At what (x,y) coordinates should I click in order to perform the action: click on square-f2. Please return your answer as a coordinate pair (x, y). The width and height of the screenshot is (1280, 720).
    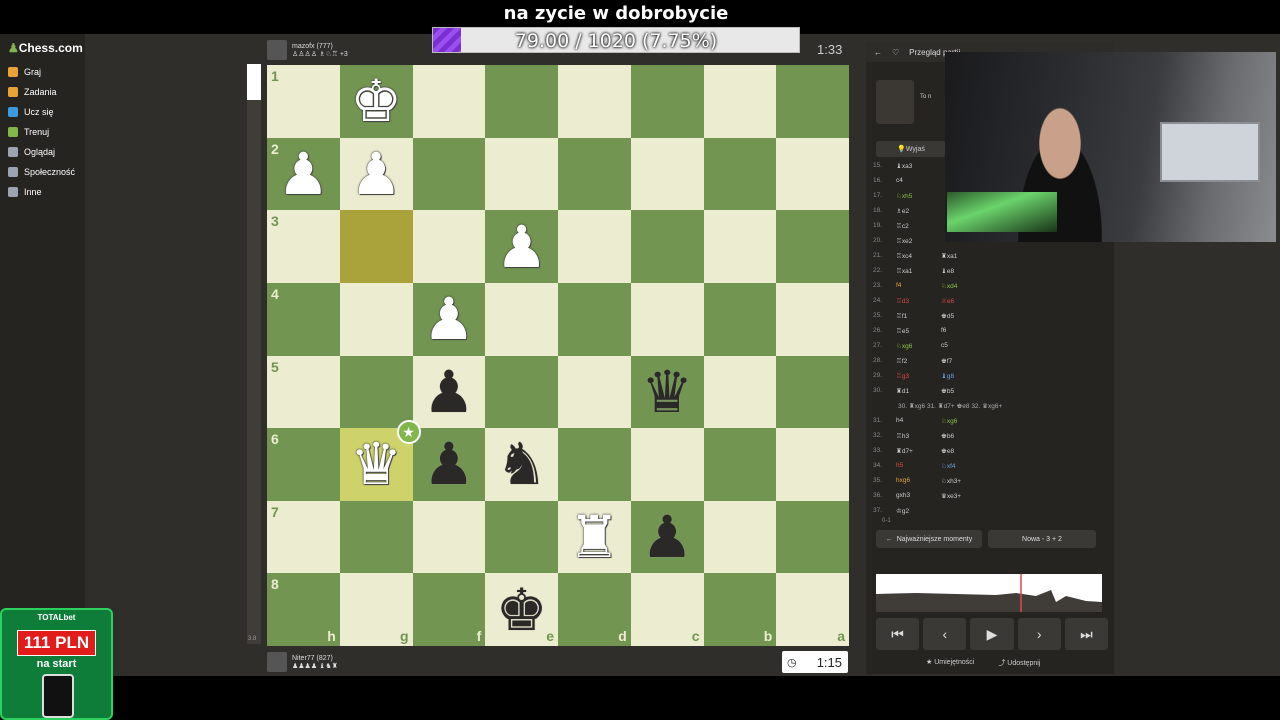
    Looking at the image, I should click on (449, 174).